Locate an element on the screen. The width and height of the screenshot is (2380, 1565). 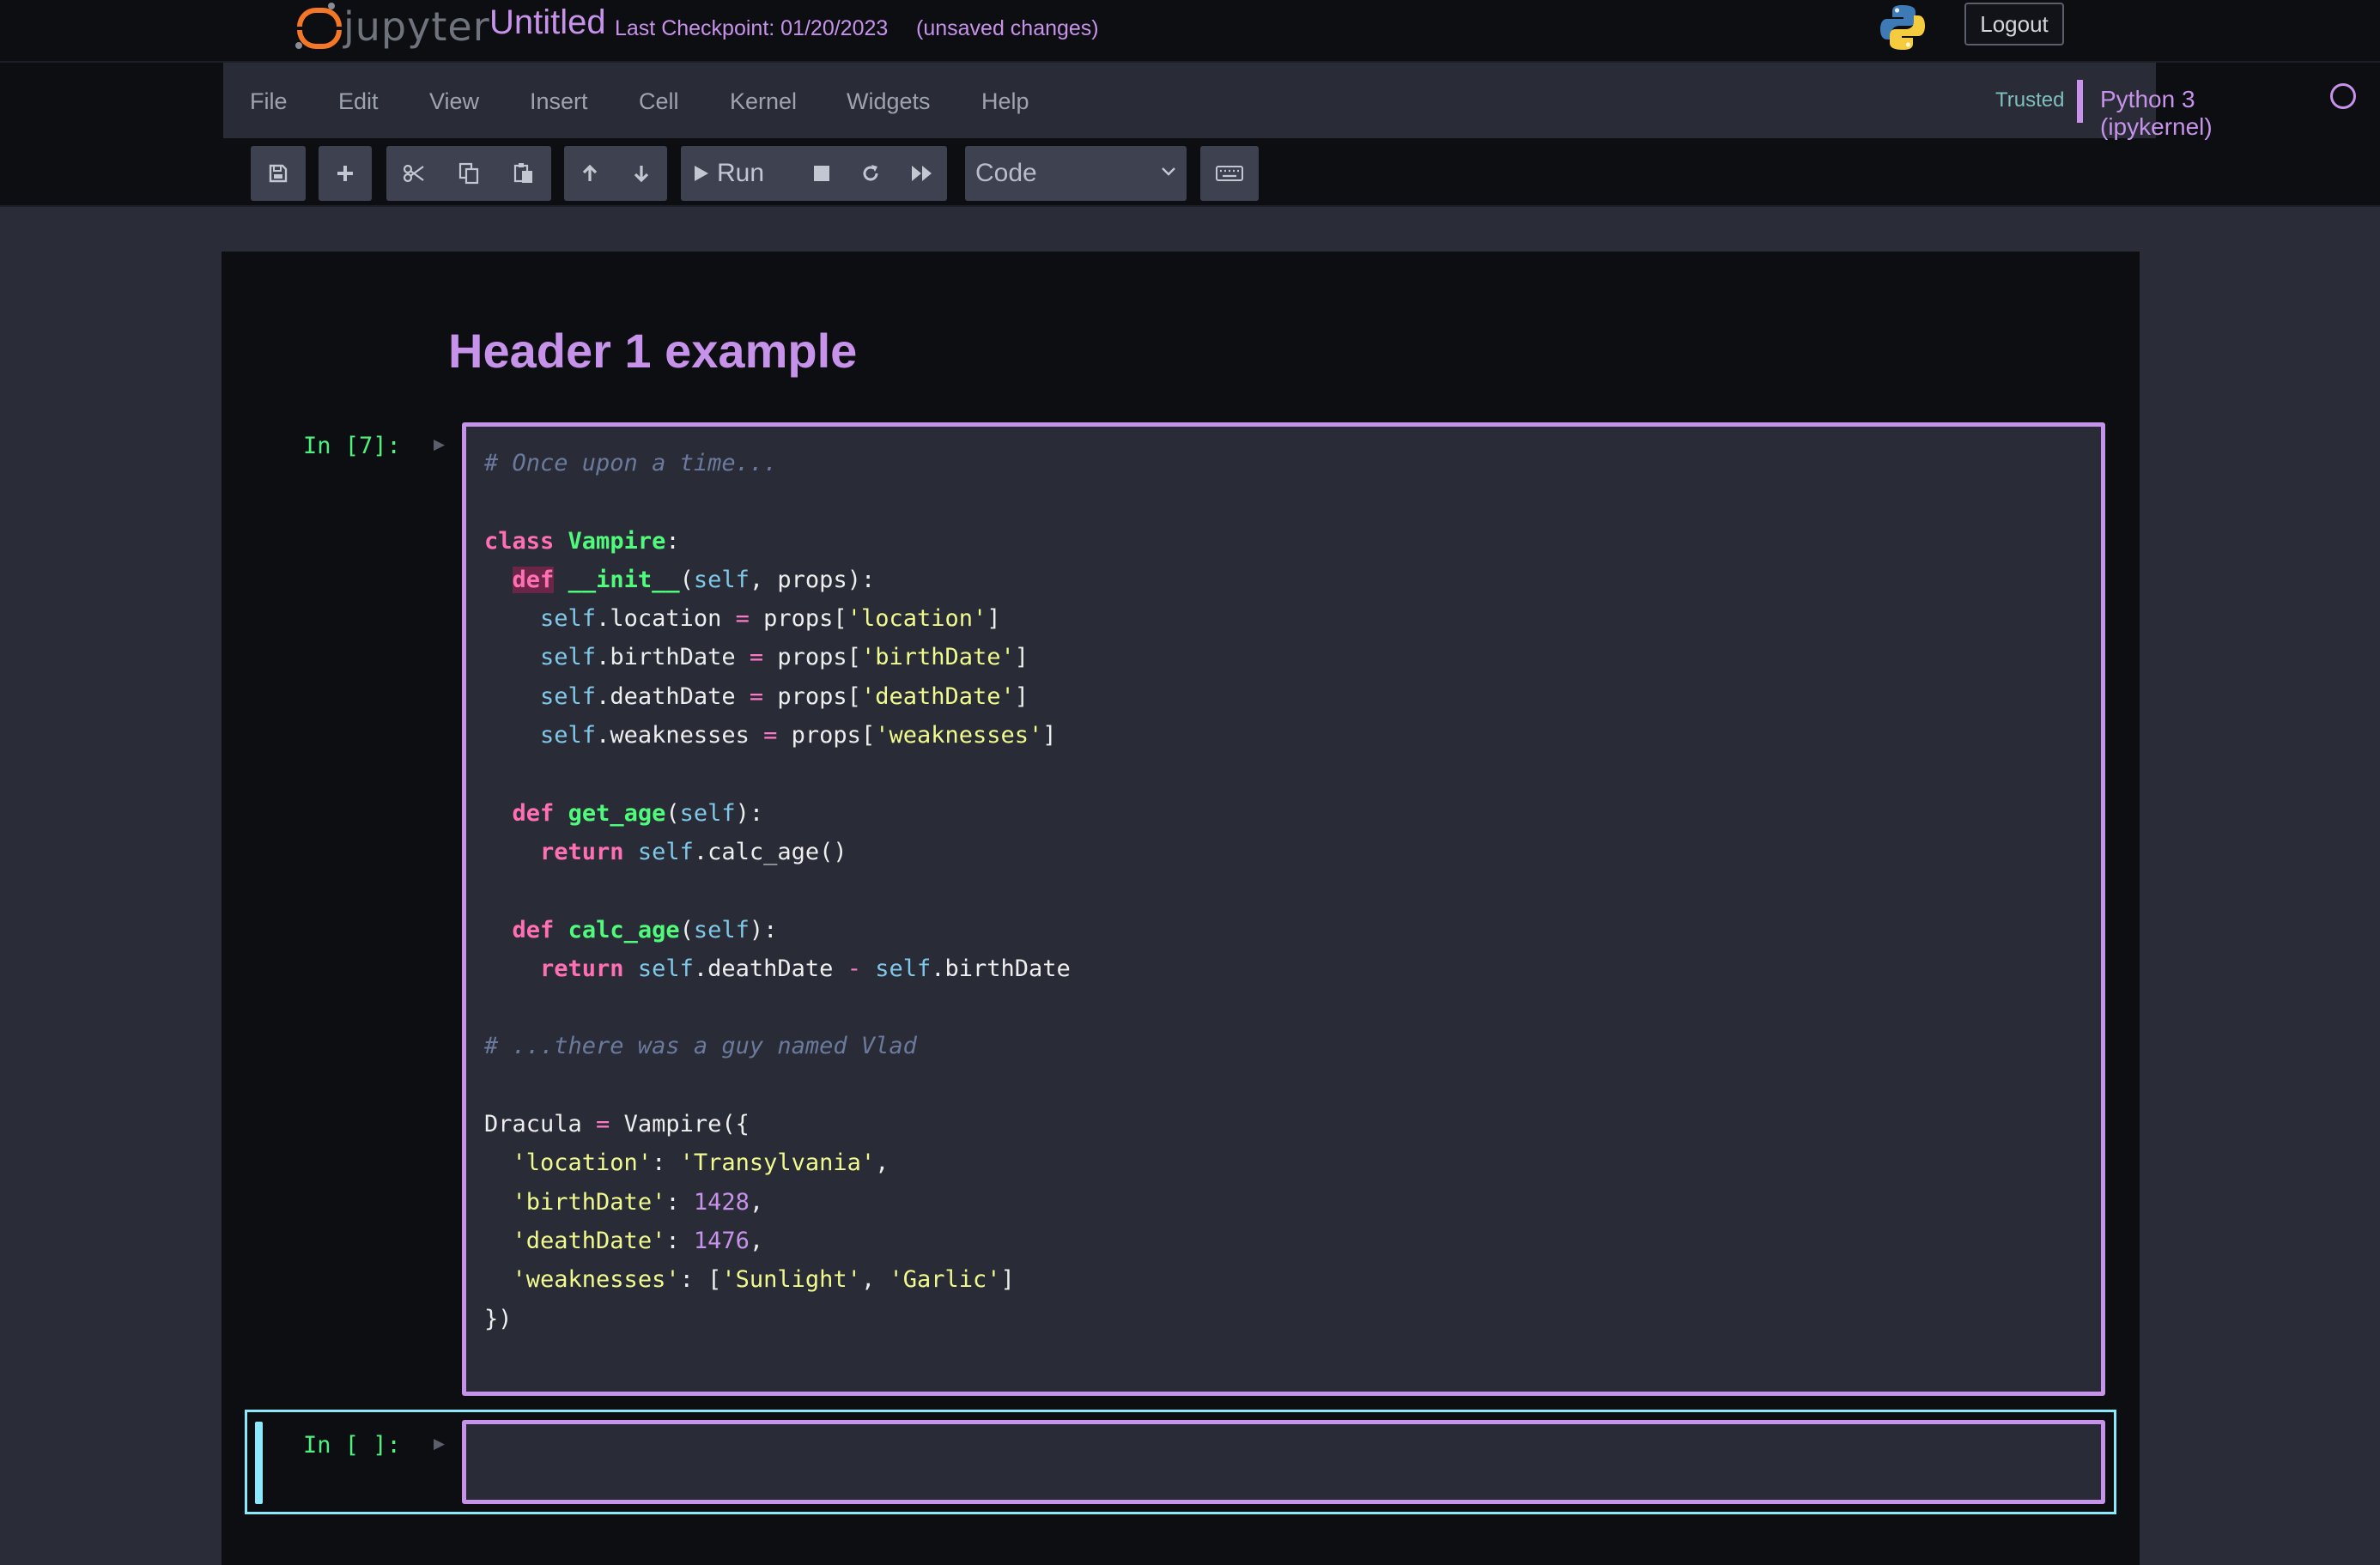
menu-file: File is located at coordinates (269, 101).